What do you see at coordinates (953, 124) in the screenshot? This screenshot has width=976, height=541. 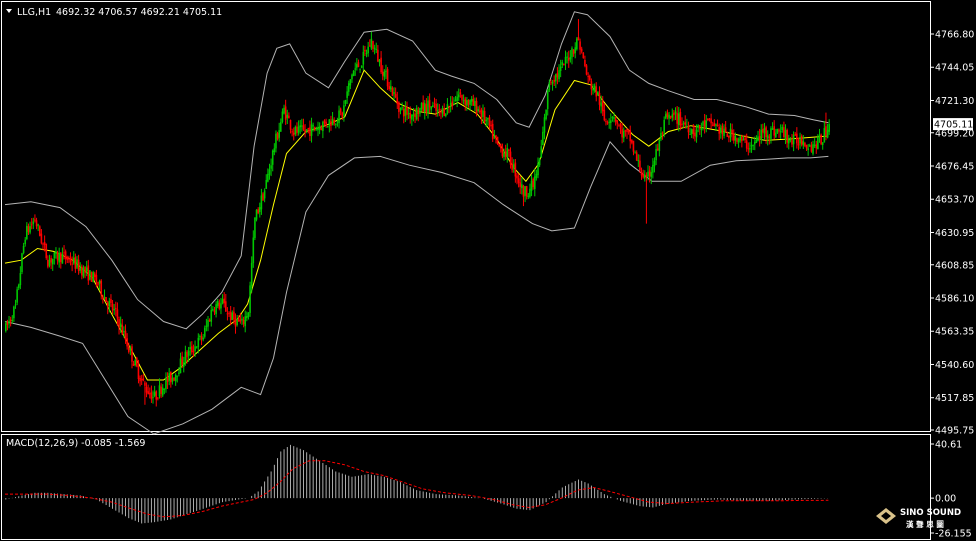 I see `current-price-tag: 4705.11` at bounding box center [953, 124].